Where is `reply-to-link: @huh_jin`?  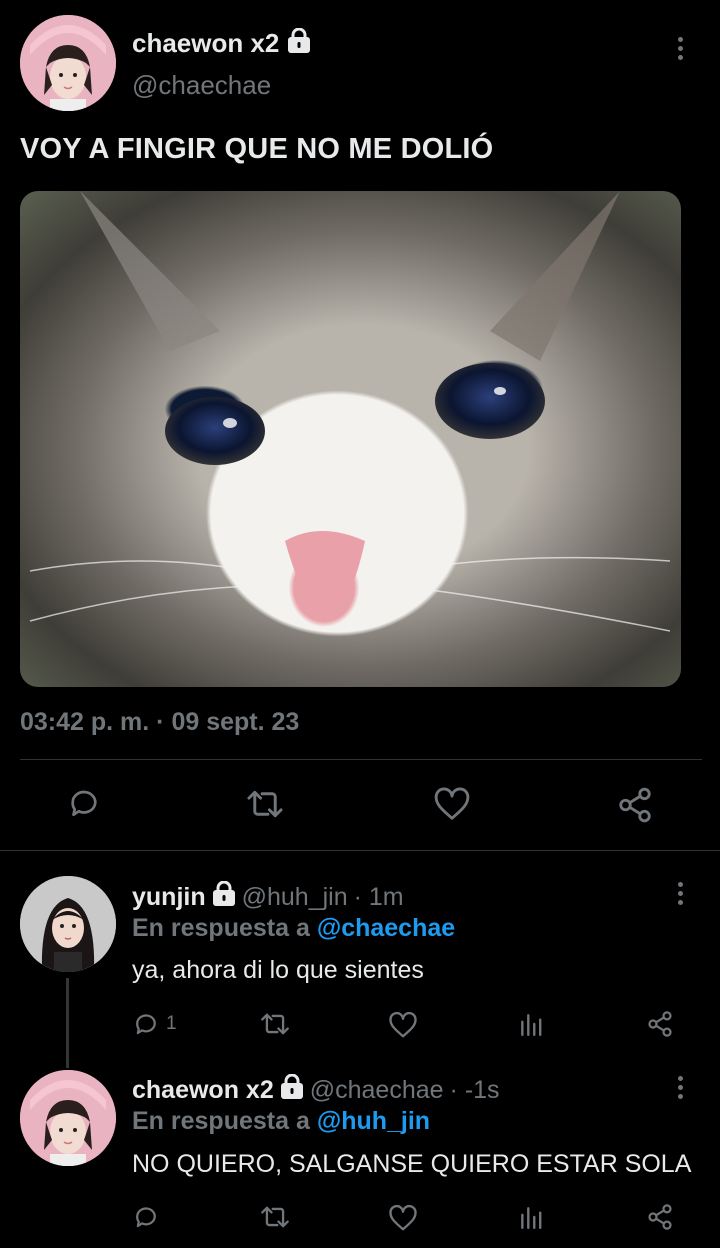 reply-to-link: @huh_jin is located at coordinates (373, 1121).